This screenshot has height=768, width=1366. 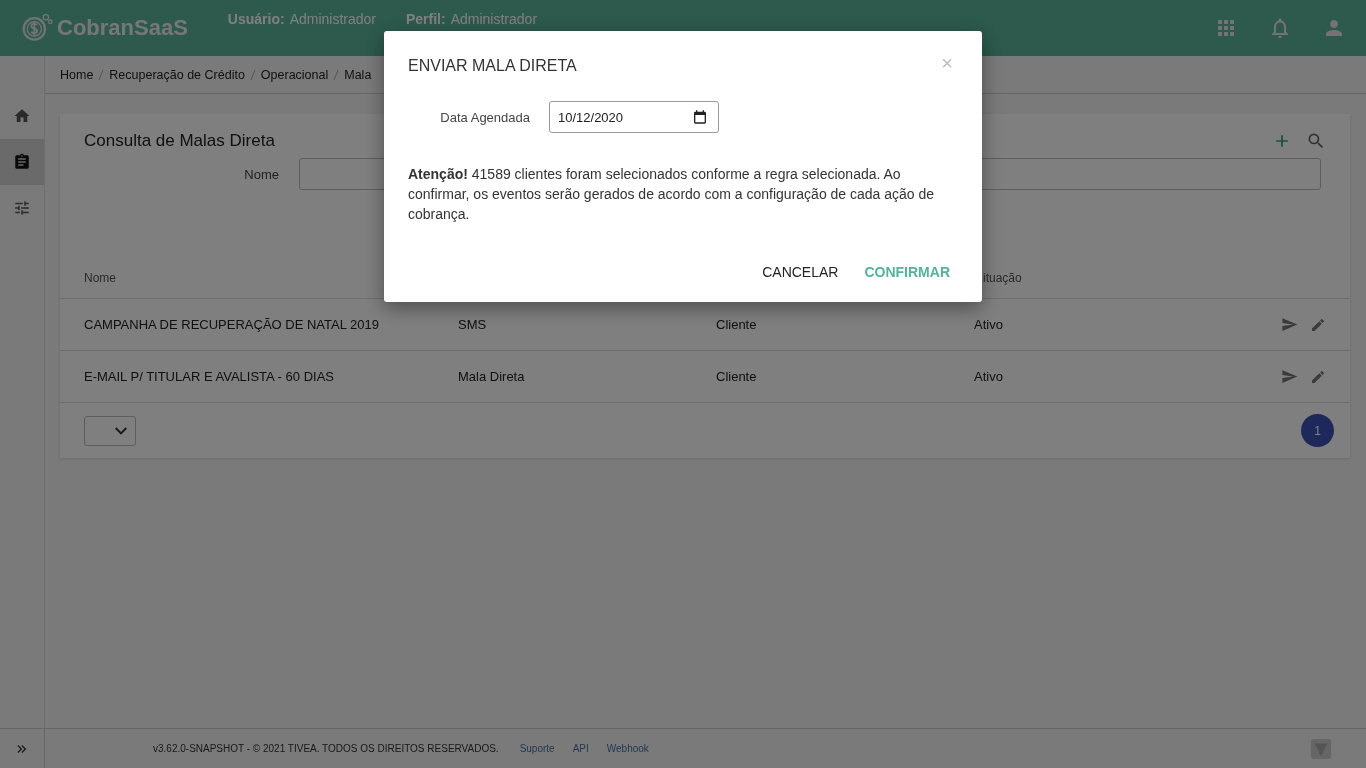 I want to click on page-size-select, so click(x=110, y=430).